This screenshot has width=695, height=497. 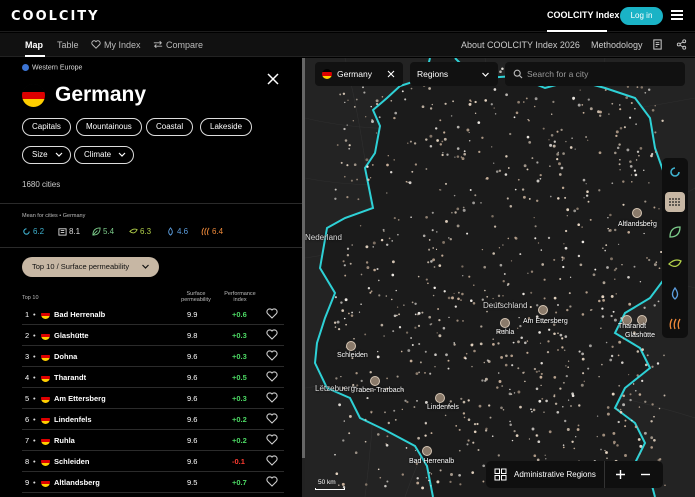 What do you see at coordinates (675, 264) in the screenshot?
I see `layer-wind-button` at bounding box center [675, 264].